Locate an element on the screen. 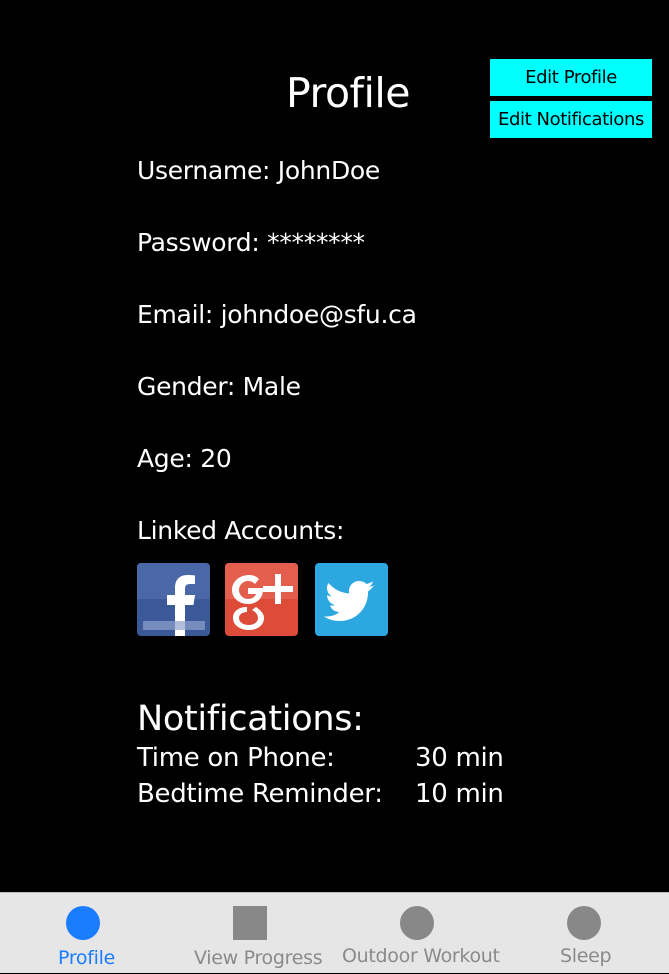  notification-label: Time on Phone: is located at coordinates (236, 758).